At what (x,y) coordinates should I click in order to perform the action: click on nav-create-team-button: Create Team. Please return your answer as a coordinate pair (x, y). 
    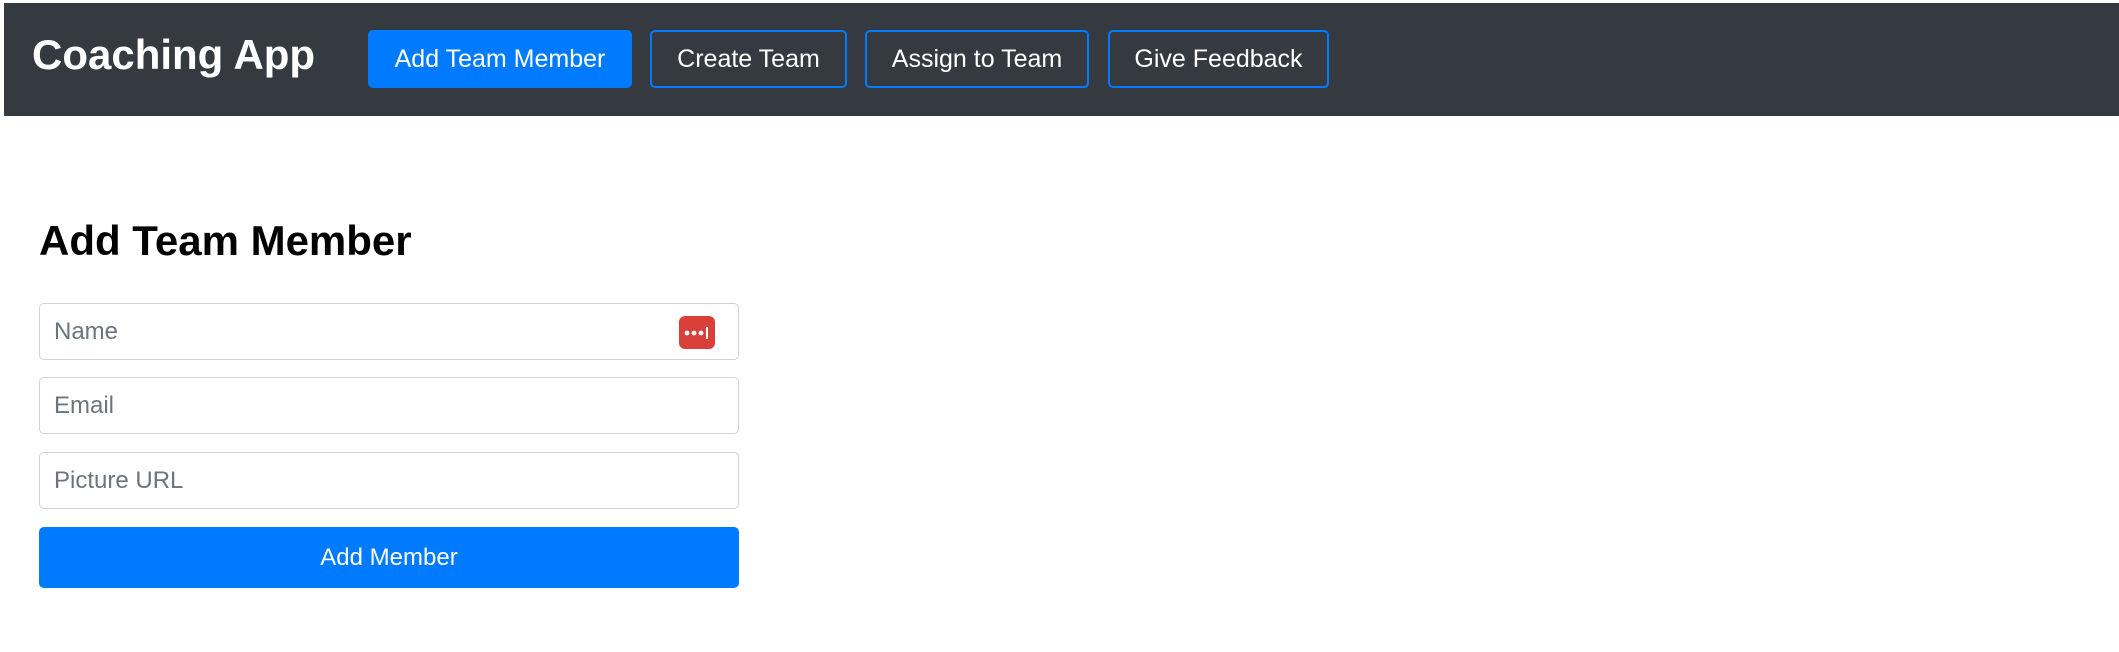
    Looking at the image, I should click on (748, 59).